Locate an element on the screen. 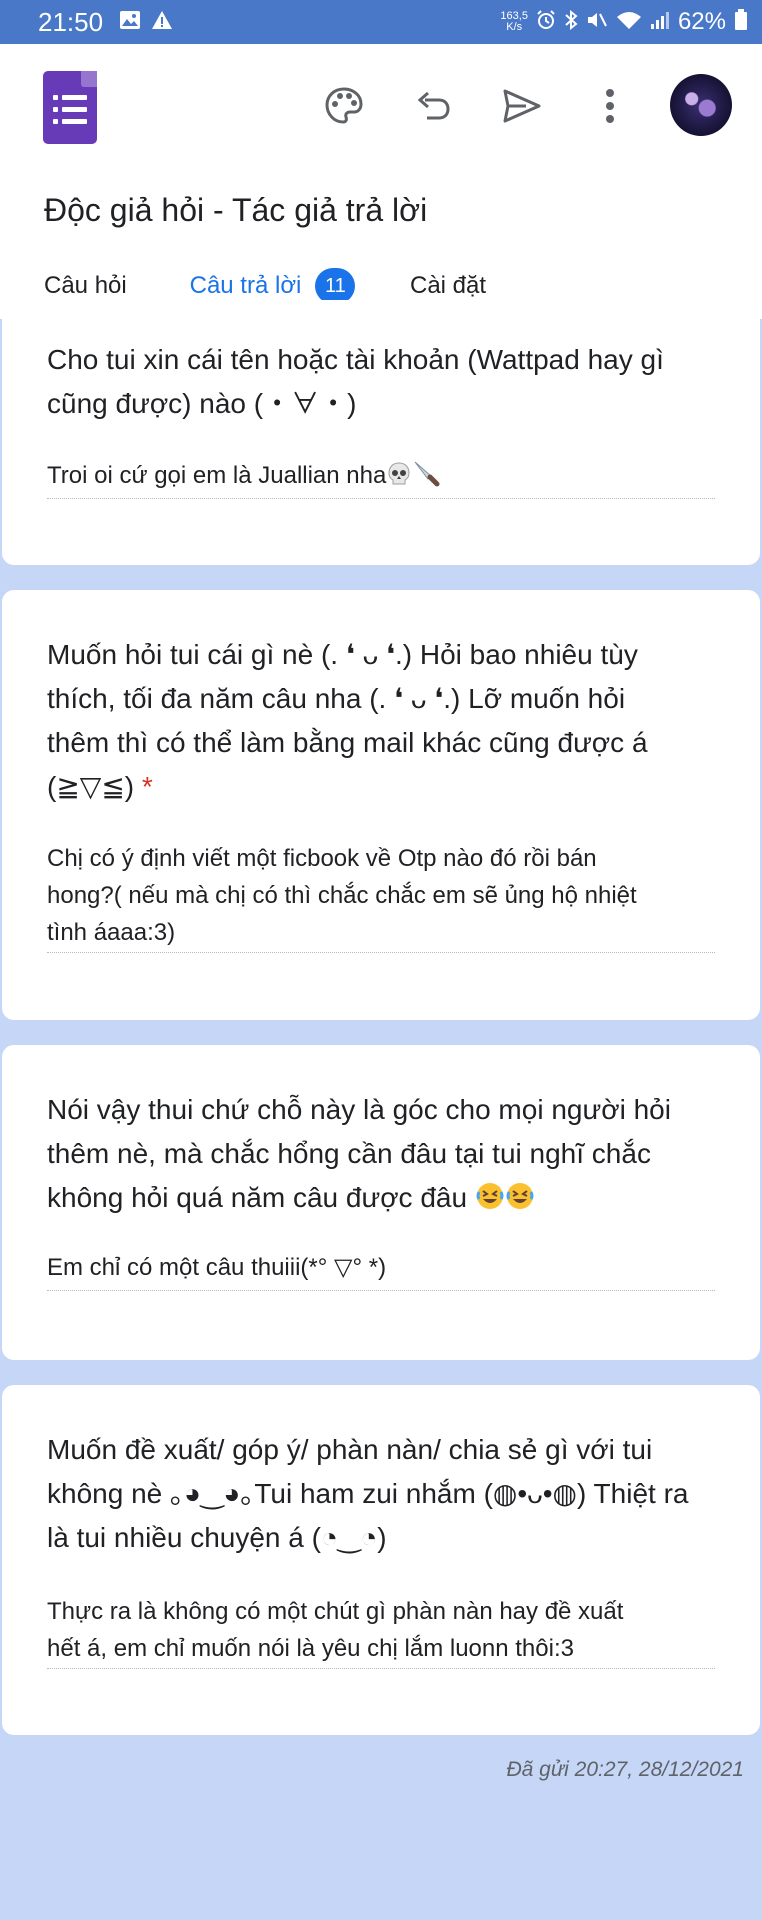 The width and height of the screenshot is (762, 1920). net-speed: 163,5 K/s is located at coordinates (514, 21).